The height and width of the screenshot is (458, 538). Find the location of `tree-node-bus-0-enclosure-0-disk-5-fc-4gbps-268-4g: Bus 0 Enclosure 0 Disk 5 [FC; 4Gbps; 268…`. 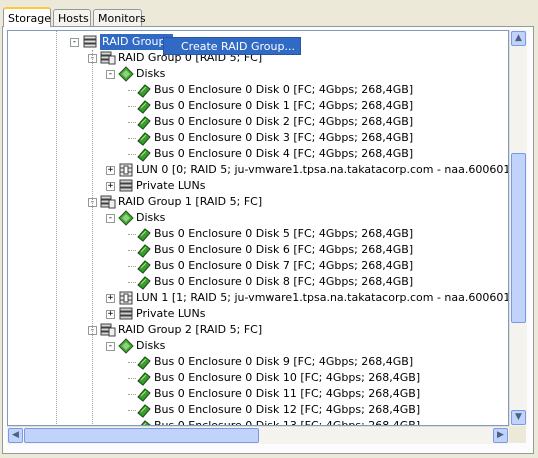

tree-node-bus-0-enclosure-0-disk-5-fc-4gbps-268-4g: Bus 0 Enclosure 0 Disk 5 [FC; 4Gbps; 268… is located at coordinates (258, 234).